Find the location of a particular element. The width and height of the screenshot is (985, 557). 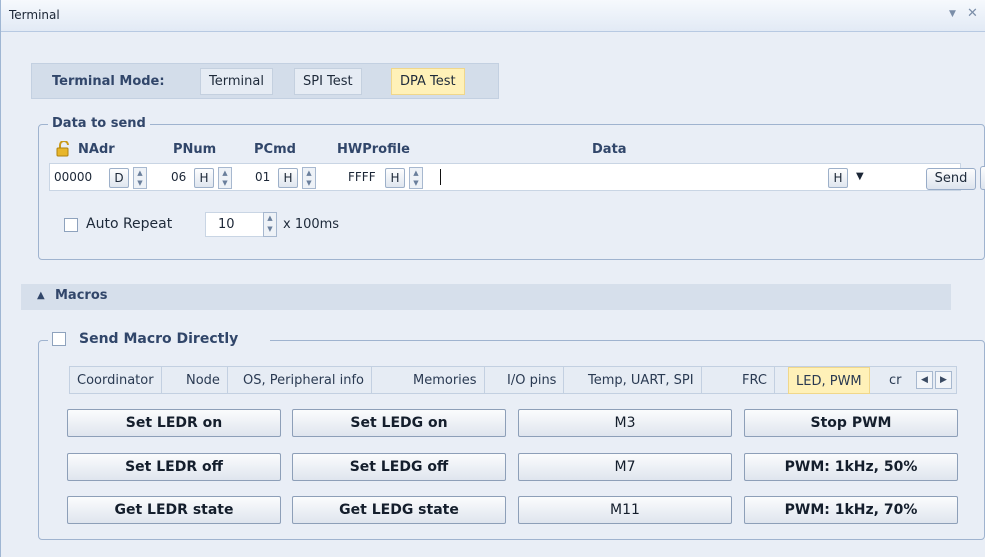

tab-coordinator: Coordinator is located at coordinates (116, 380).